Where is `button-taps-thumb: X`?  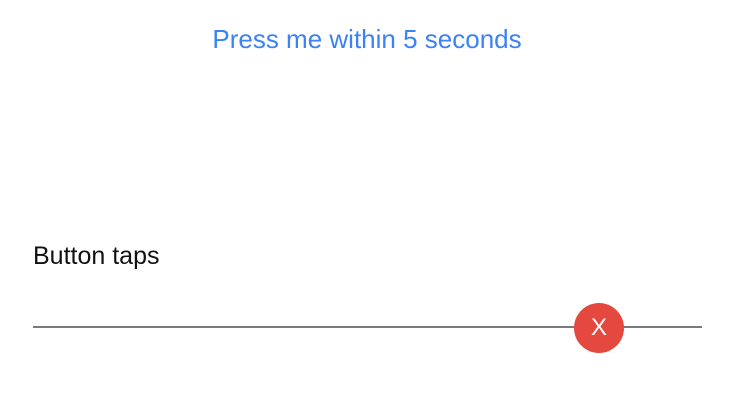
button-taps-thumb: X is located at coordinates (599, 328).